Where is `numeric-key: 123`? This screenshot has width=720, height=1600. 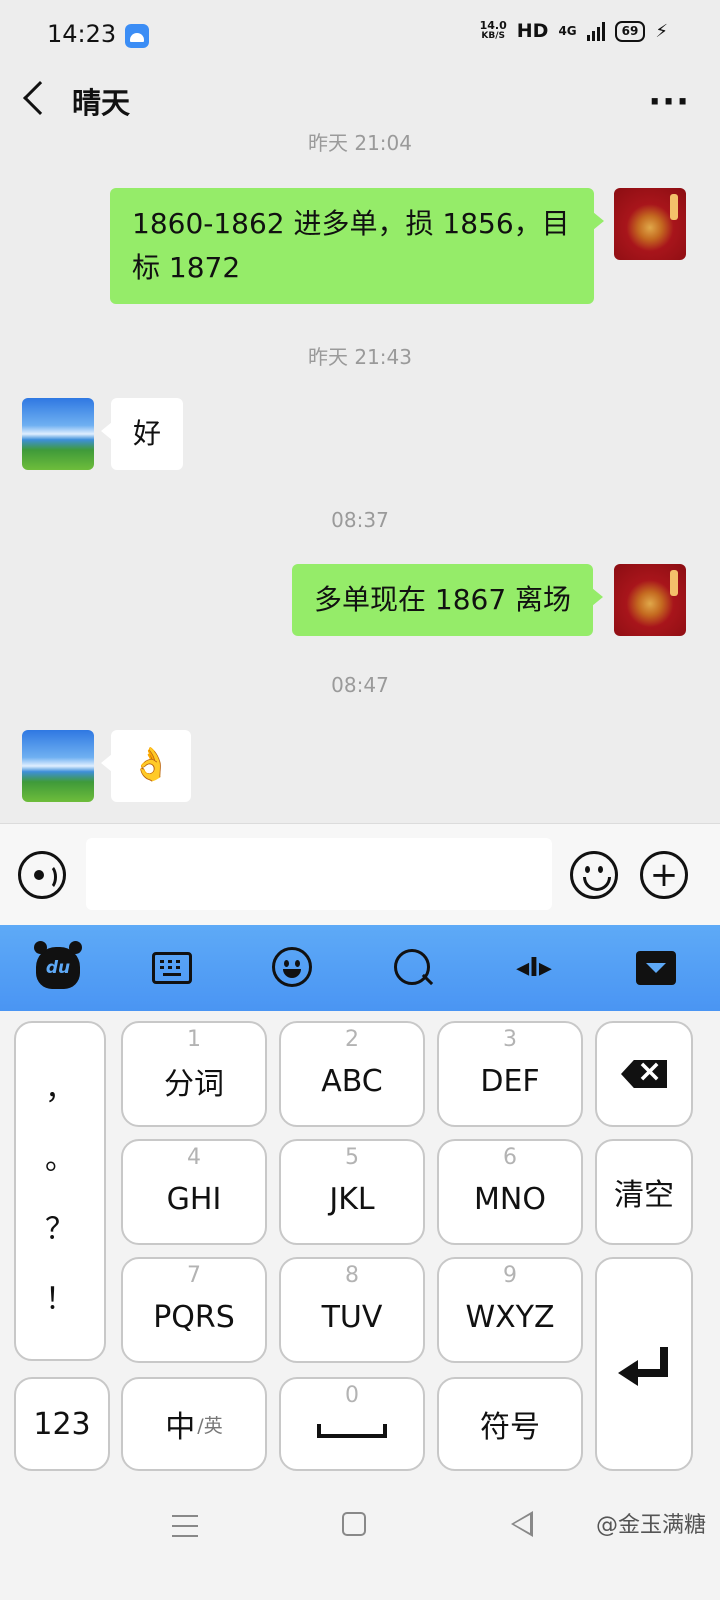 numeric-key: 123 is located at coordinates (62, 1424).